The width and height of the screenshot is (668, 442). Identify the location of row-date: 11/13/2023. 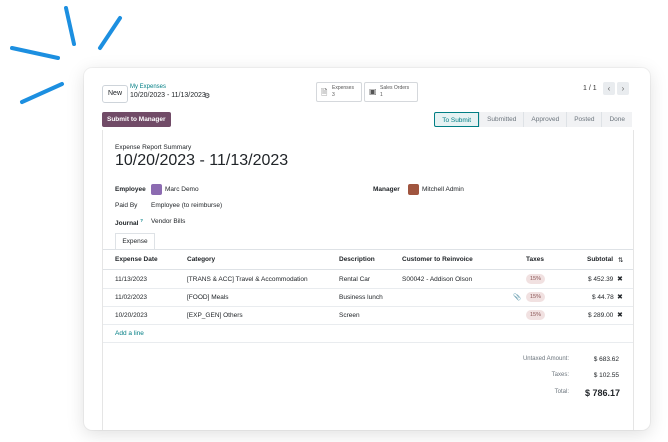
(131, 279).